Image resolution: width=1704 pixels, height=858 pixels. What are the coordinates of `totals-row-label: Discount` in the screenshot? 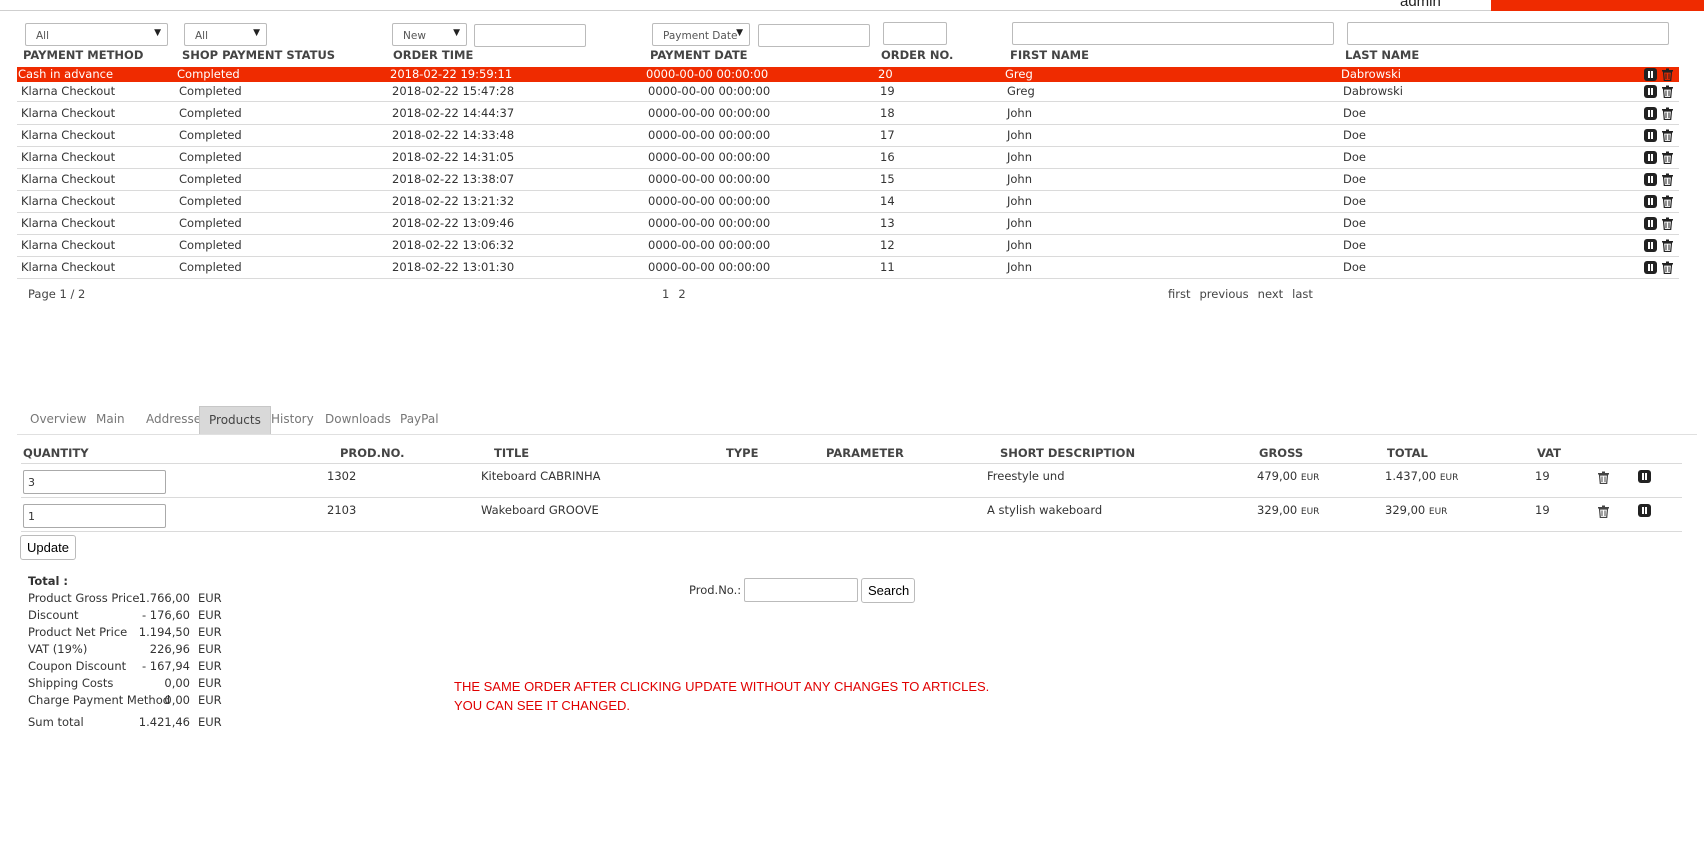 It's located at (53, 615).